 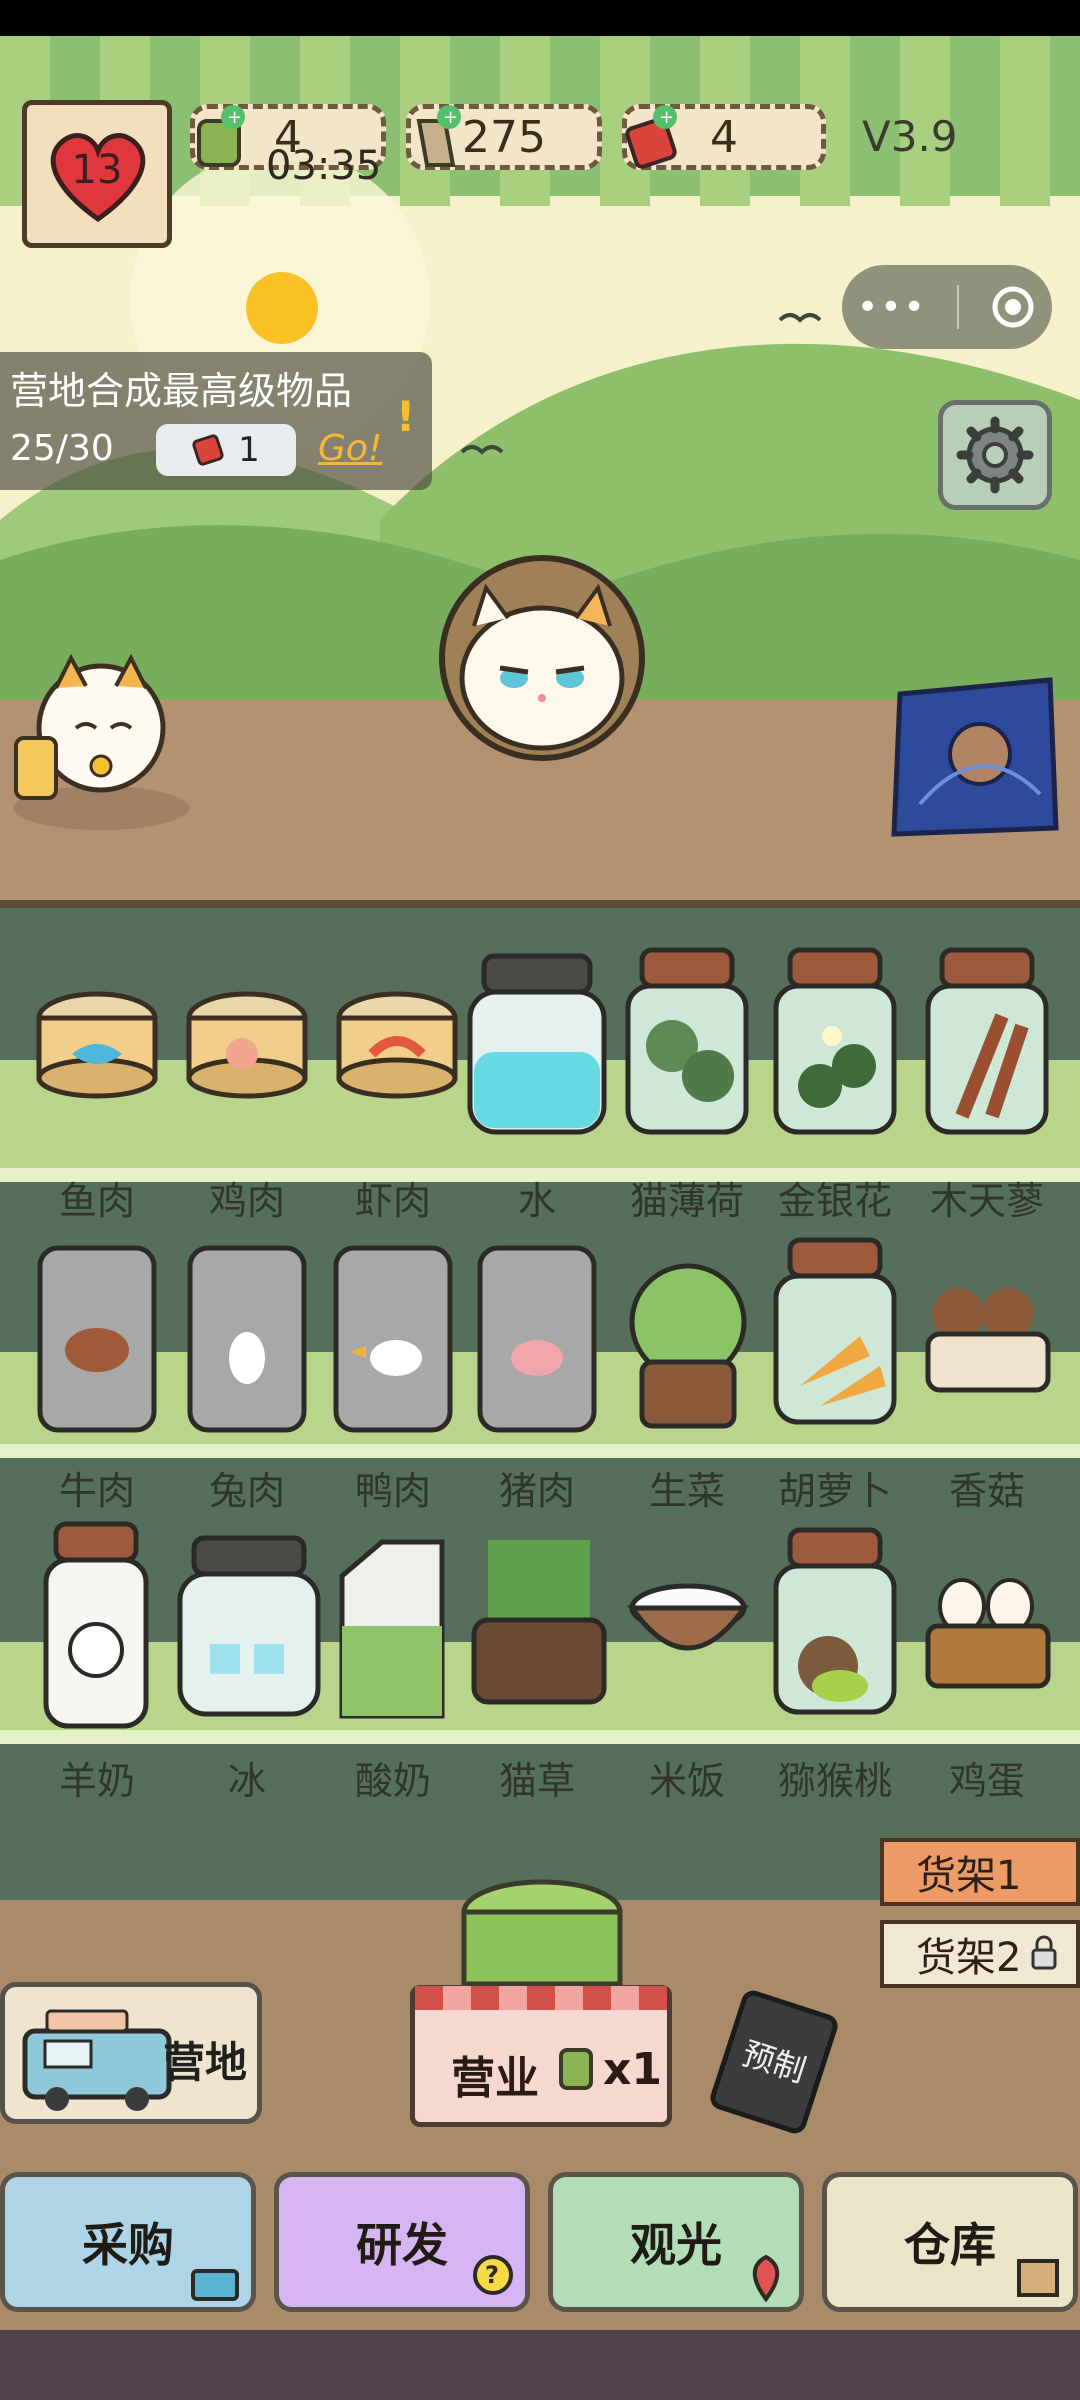 What do you see at coordinates (438, 136) in the screenshot?
I see `dried-fish-icon: +` at bounding box center [438, 136].